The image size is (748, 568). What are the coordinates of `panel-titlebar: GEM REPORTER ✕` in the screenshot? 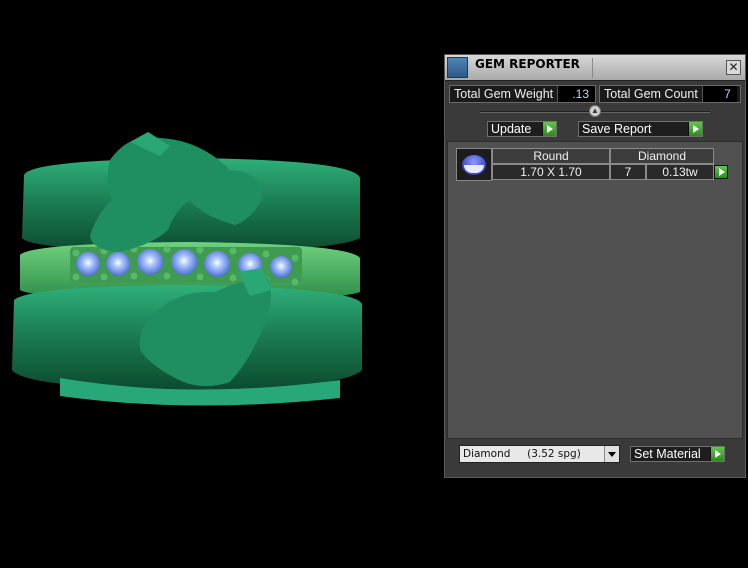 It's located at (595, 68).